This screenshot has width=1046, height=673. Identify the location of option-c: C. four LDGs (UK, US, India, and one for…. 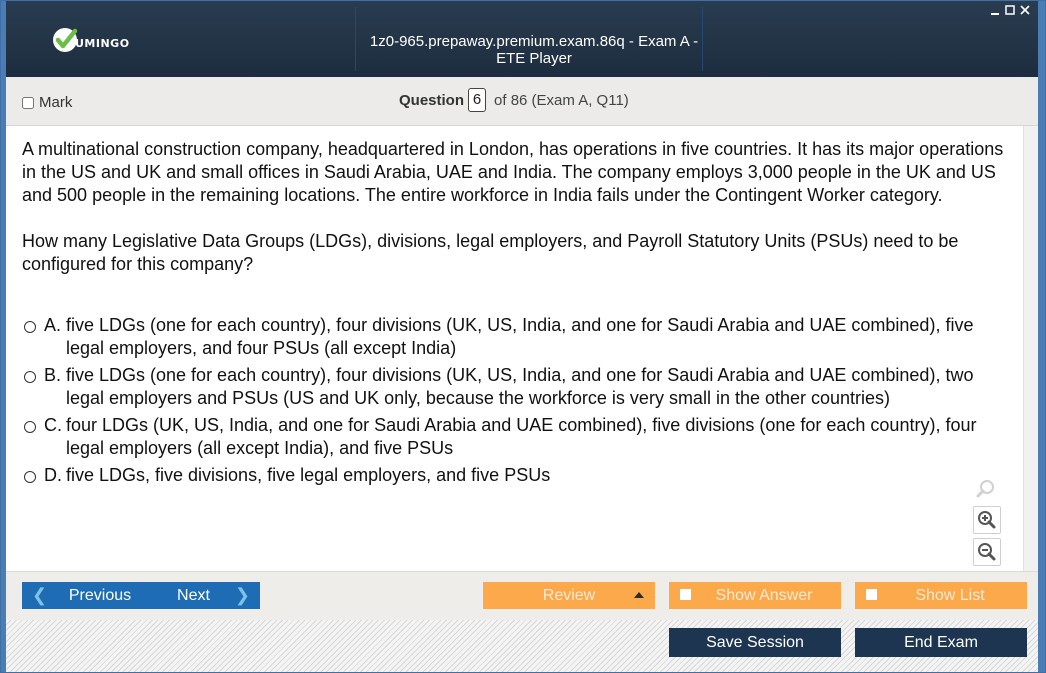
(517, 437).